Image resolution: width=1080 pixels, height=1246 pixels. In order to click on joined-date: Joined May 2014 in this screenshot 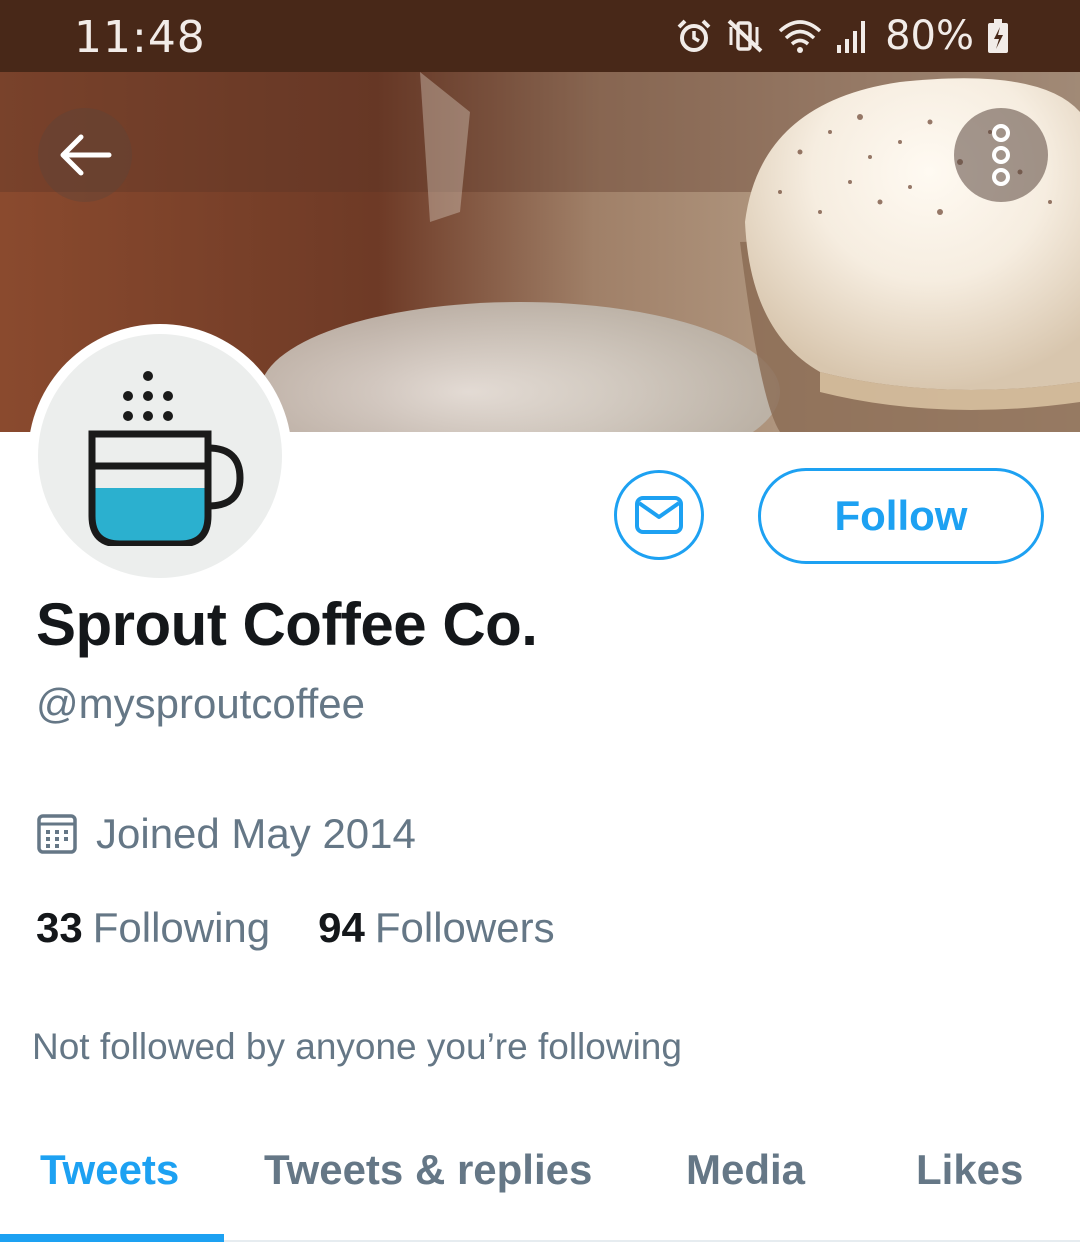, I will do `click(256, 833)`.